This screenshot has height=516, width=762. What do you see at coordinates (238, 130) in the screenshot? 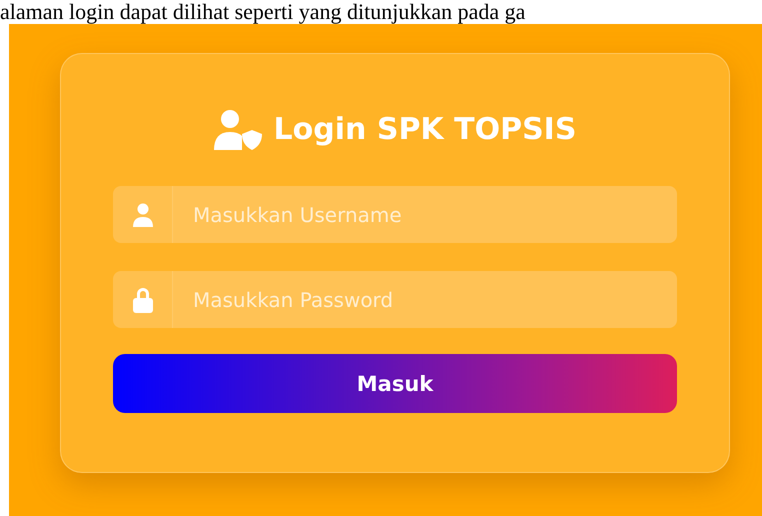
I see `user-shield-icon` at bounding box center [238, 130].